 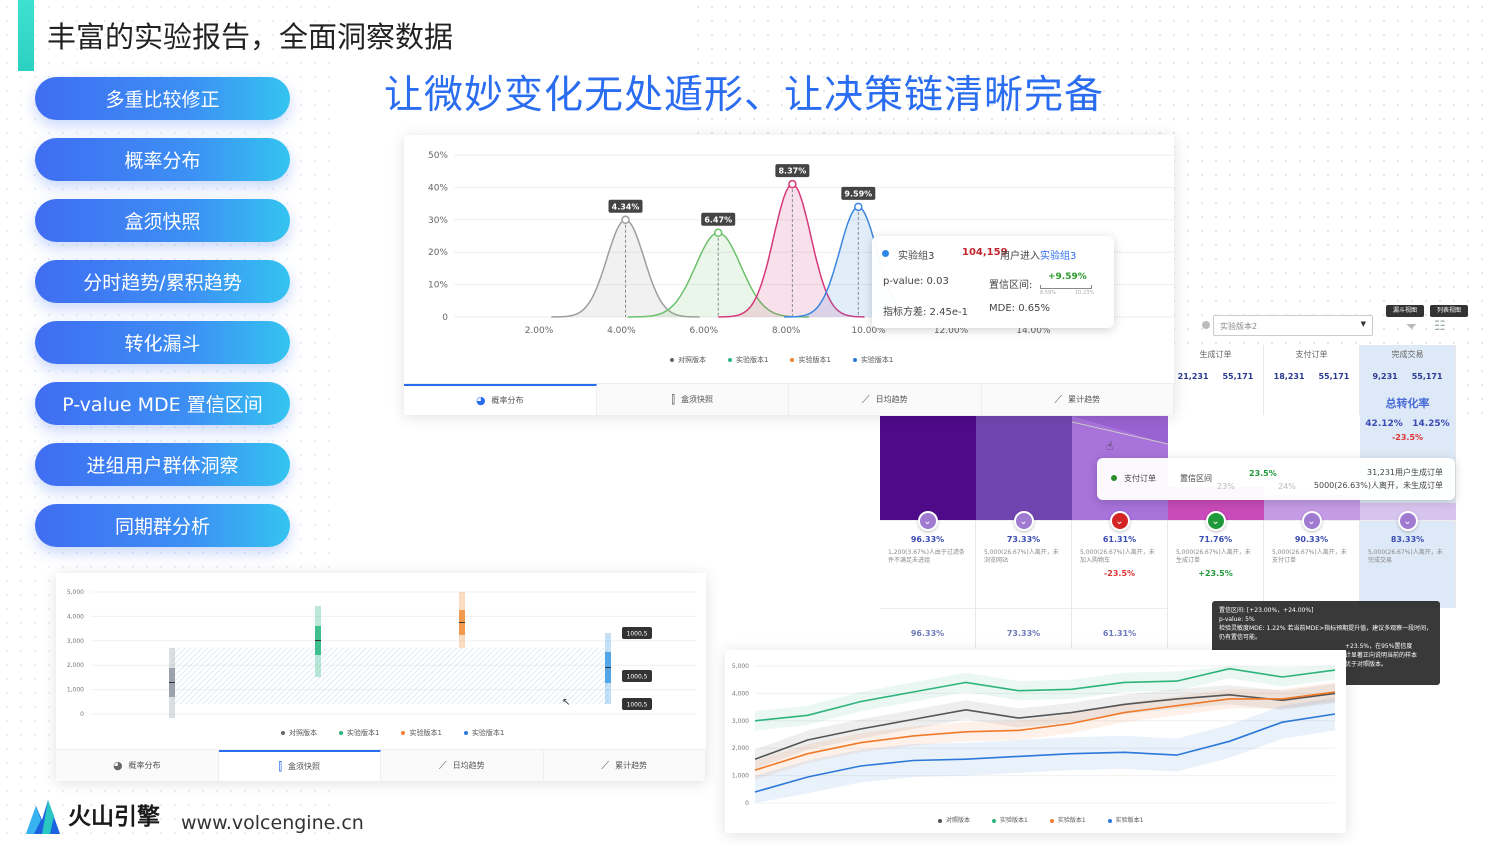 What do you see at coordinates (162, 220) in the screenshot?
I see `feature-box-plot: 盒须快照` at bounding box center [162, 220].